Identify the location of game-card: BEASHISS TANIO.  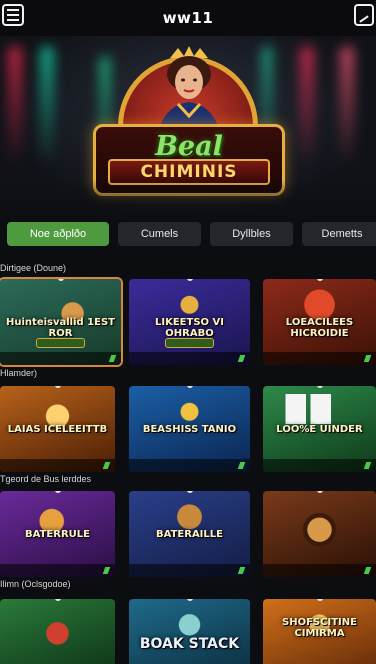
(189, 429).